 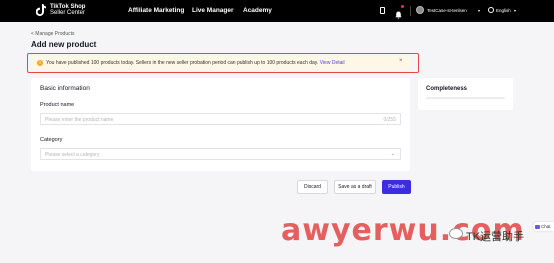 I want to click on chevron-down-icon: ⌄, so click(x=392, y=154).